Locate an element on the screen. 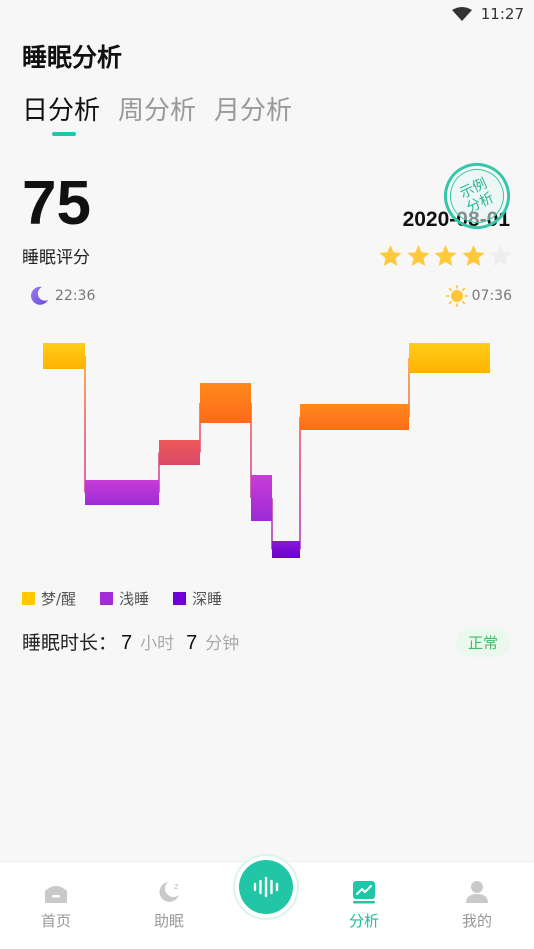  legend-item-light-sleep: 浅睡 is located at coordinates (124, 598).